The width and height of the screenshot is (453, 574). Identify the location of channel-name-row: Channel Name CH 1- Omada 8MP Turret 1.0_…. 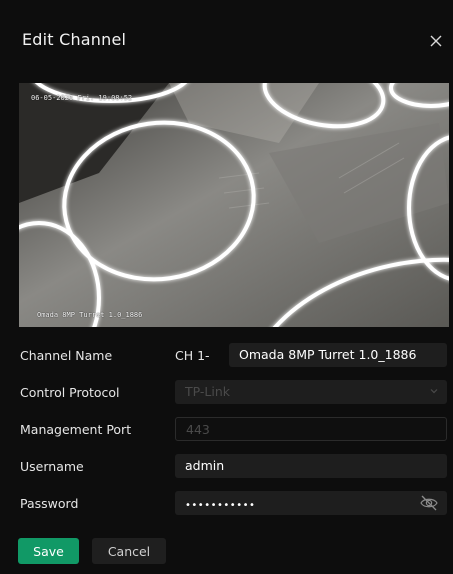
(235, 356).